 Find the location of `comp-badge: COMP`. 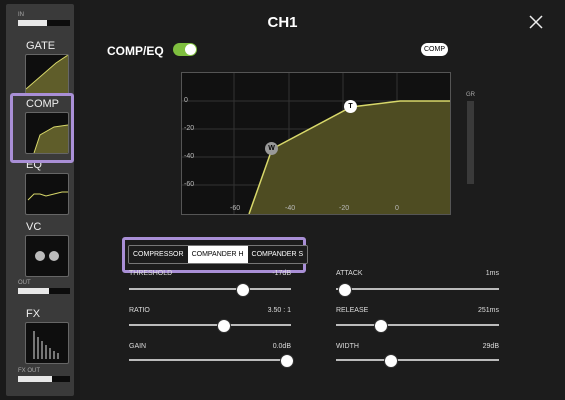

comp-badge: COMP is located at coordinates (434, 49).